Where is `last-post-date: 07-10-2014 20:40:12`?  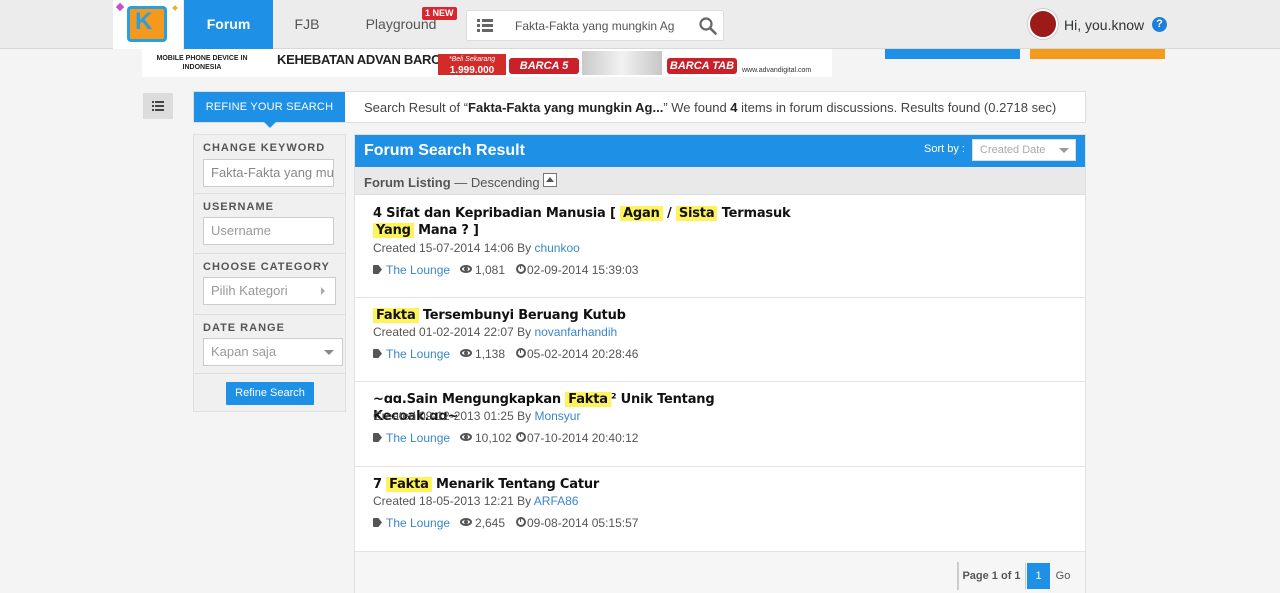
last-post-date: 07-10-2014 20:40:12 is located at coordinates (577, 438).